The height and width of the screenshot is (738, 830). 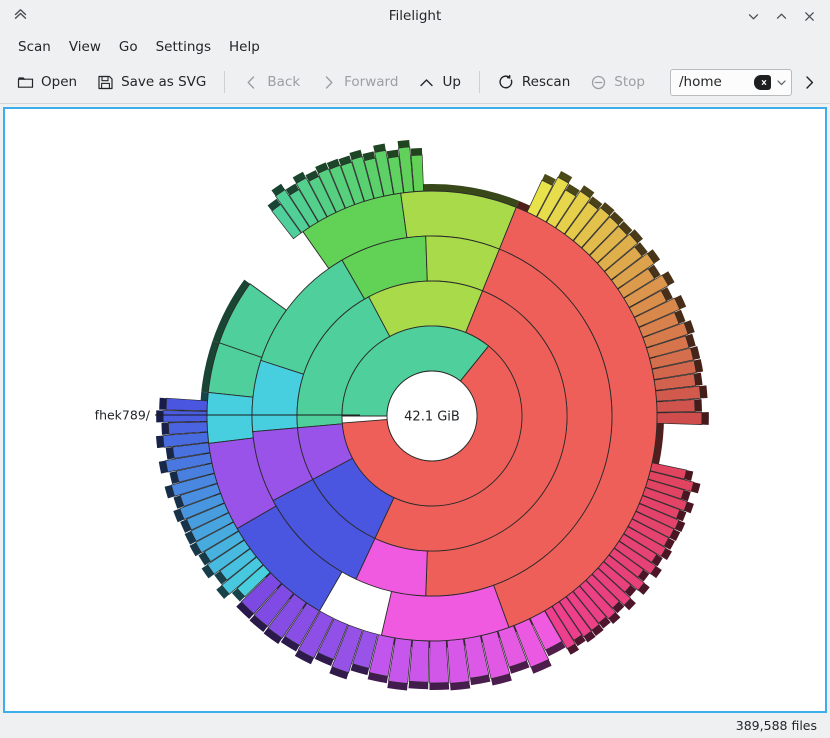 What do you see at coordinates (20, 16) in the screenshot?
I see `double-chevron-up-icon` at bounding box center [20, 16].